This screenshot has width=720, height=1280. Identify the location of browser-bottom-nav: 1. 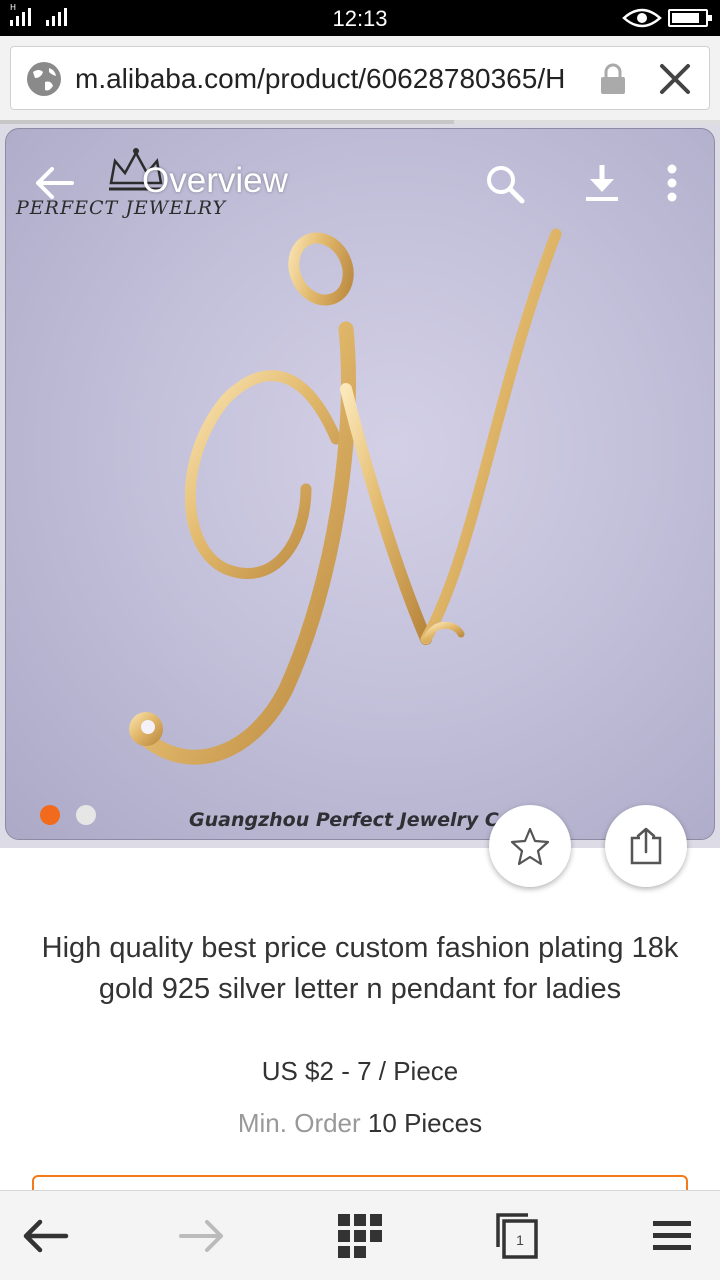
(360, 1235).